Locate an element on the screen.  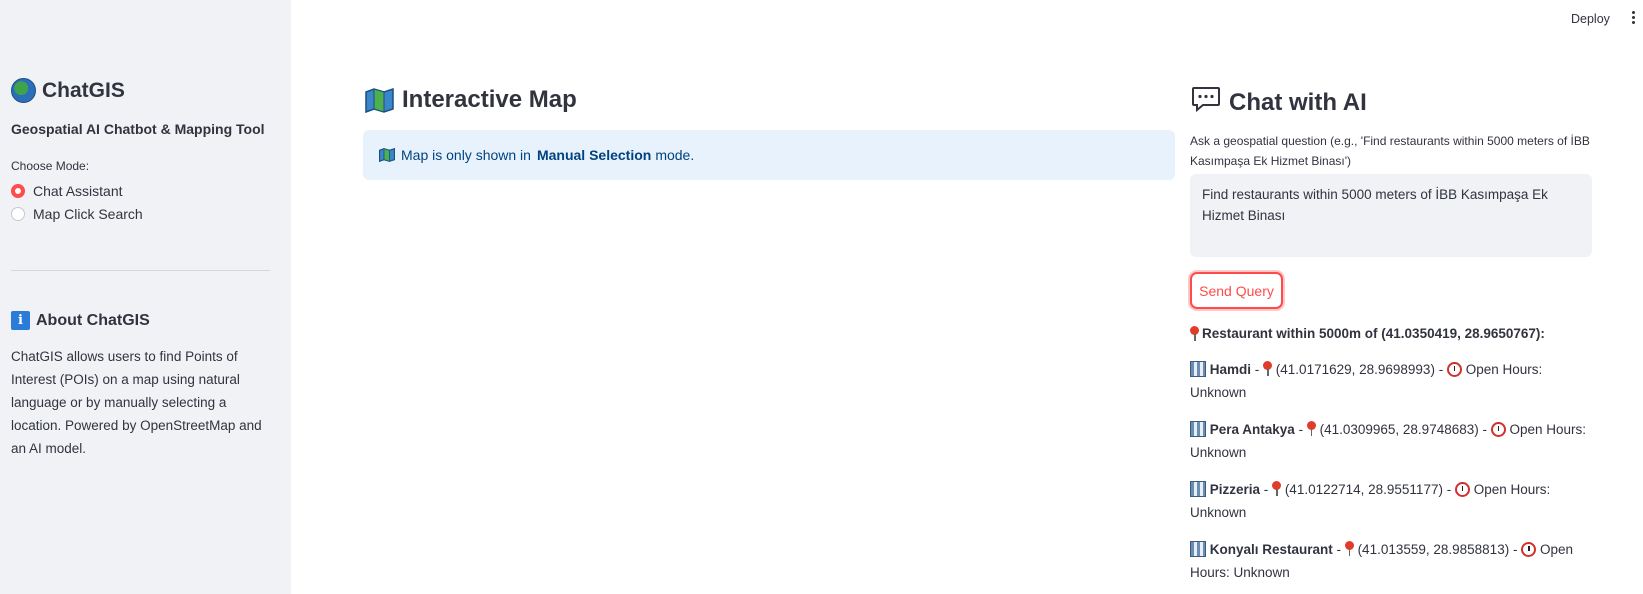
map-panel-title: Interactive Map is located at coordinates (471, 100).